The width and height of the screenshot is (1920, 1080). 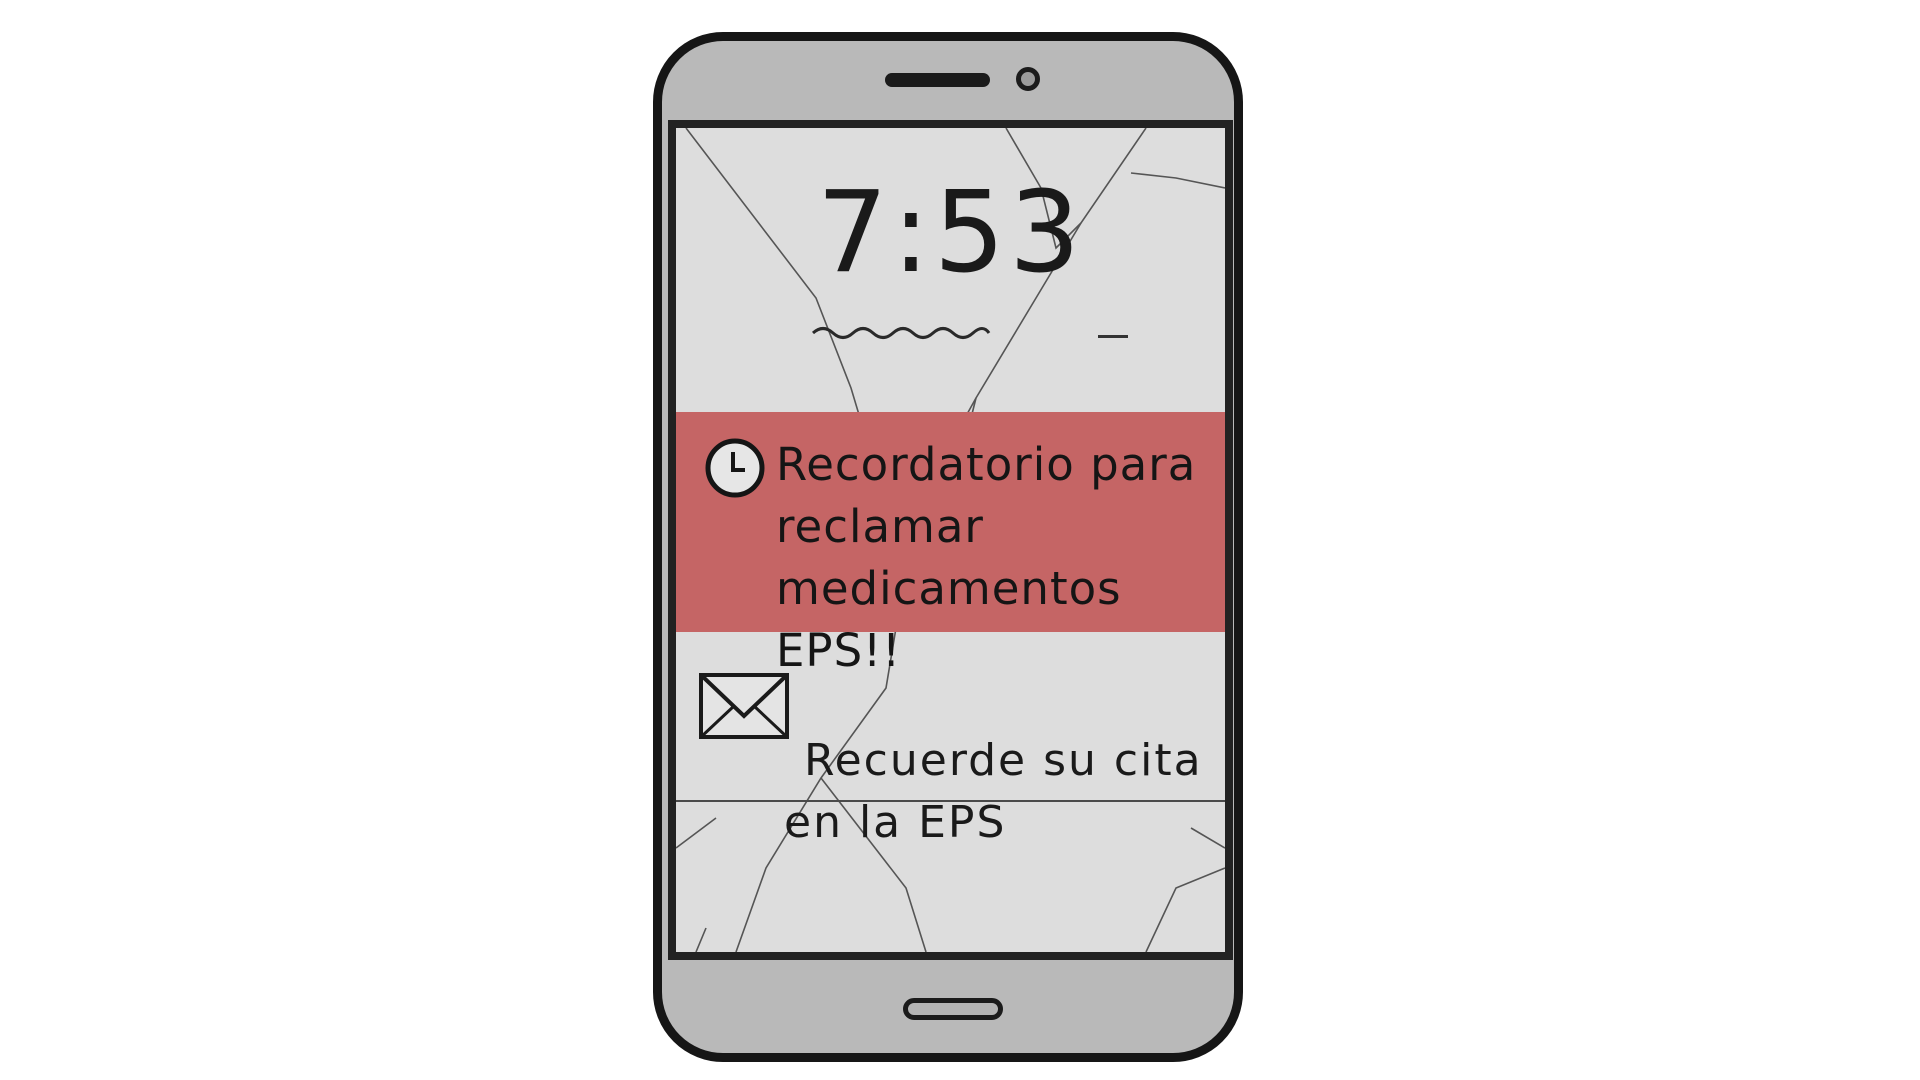 I want to click on notification-text-line-1: Recuerde su cita, so click(x=1003, y=760).